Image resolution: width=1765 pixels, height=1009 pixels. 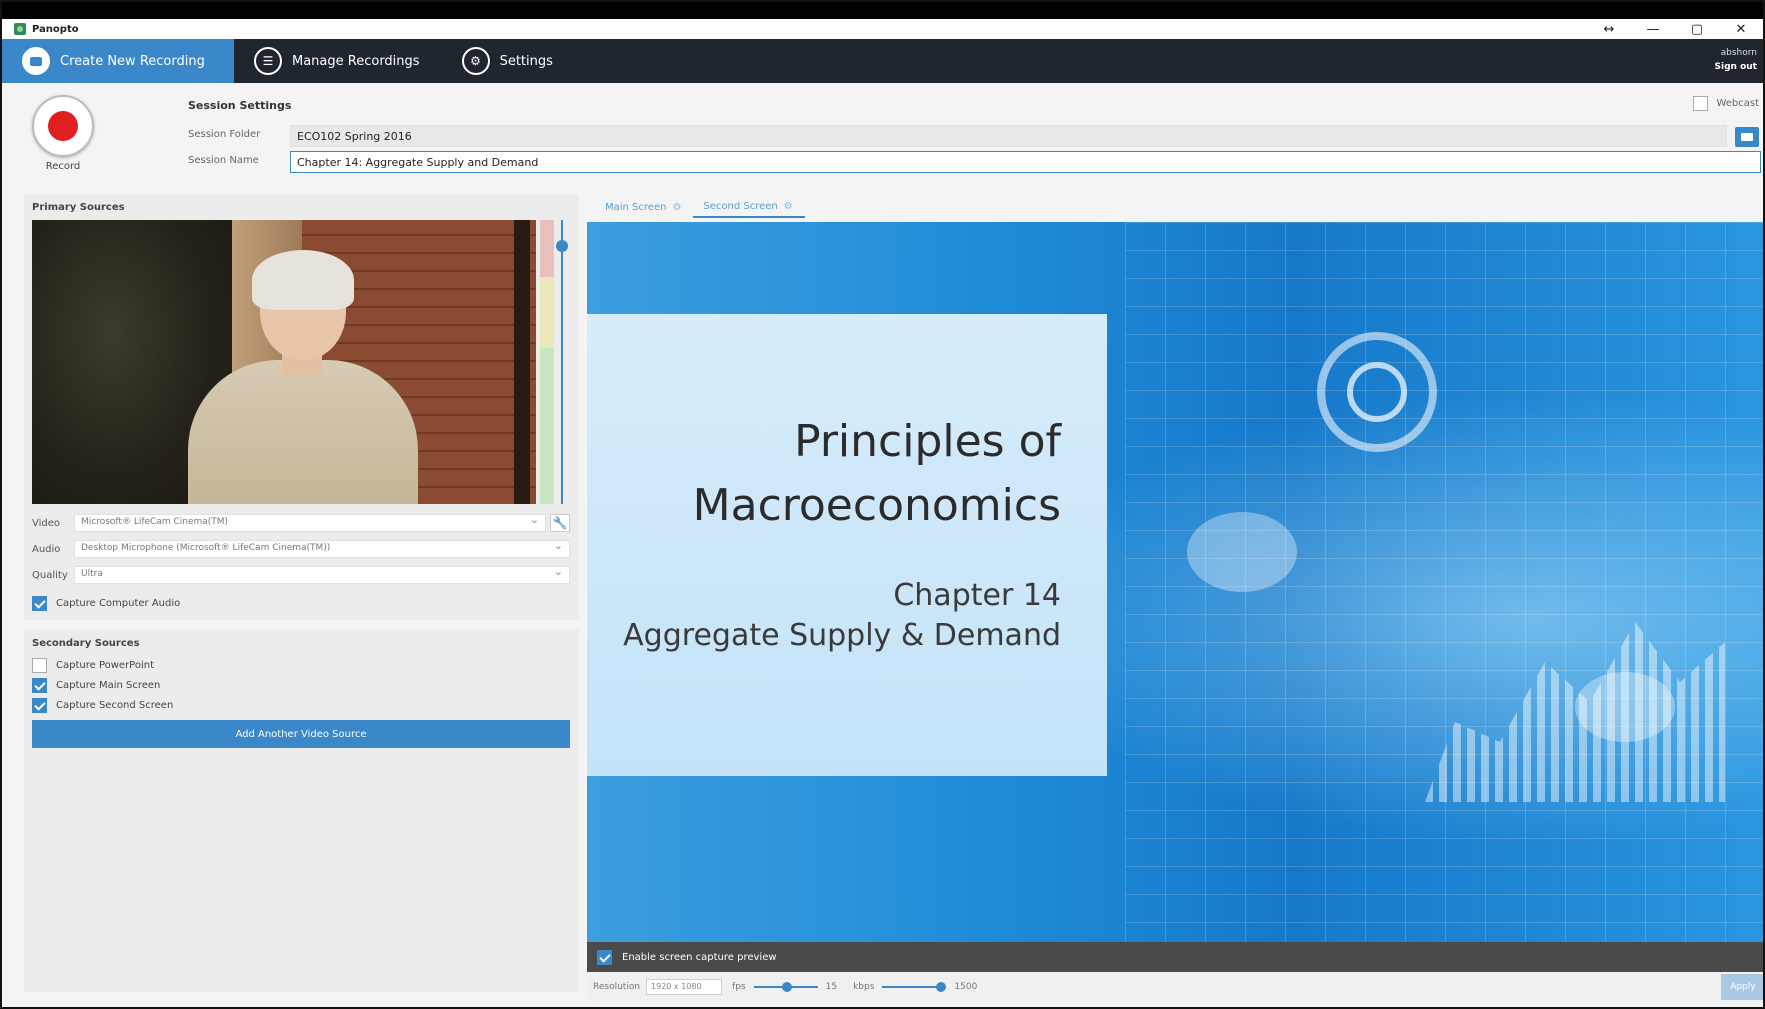 What do you see at coordinates (78, 207) in the screenshot?
I see `primary-sources-title: Primary Sources` at bounding box center [78, 207].